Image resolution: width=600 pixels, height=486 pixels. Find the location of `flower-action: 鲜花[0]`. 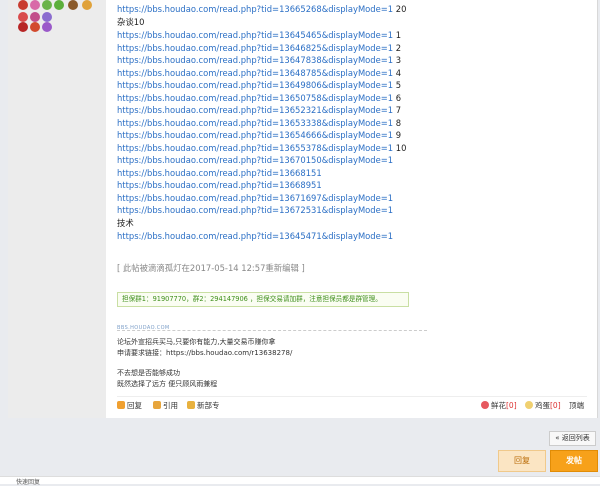

flower-action: 鲜花[0] is located at coordinates (499, 405).